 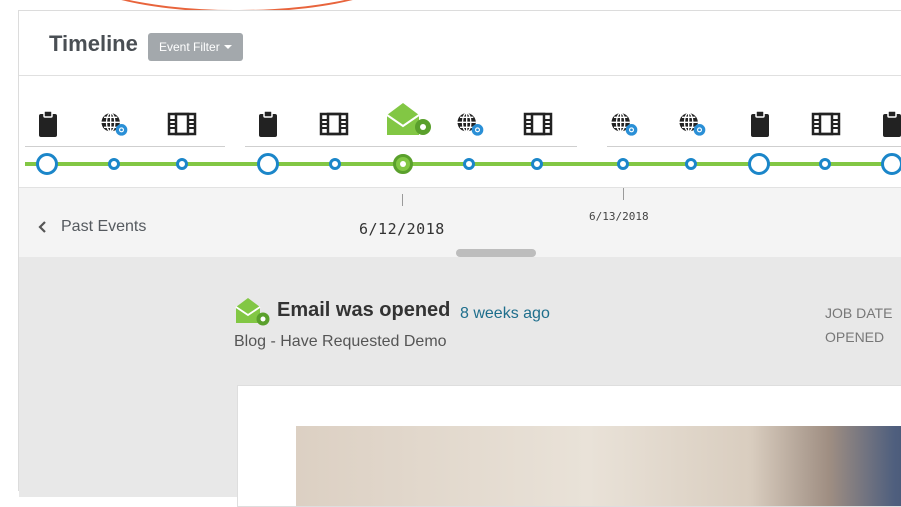 I want to click on date-bar: Past Events 6/12/2018 6/13/2018, so click(x=460, y=223).